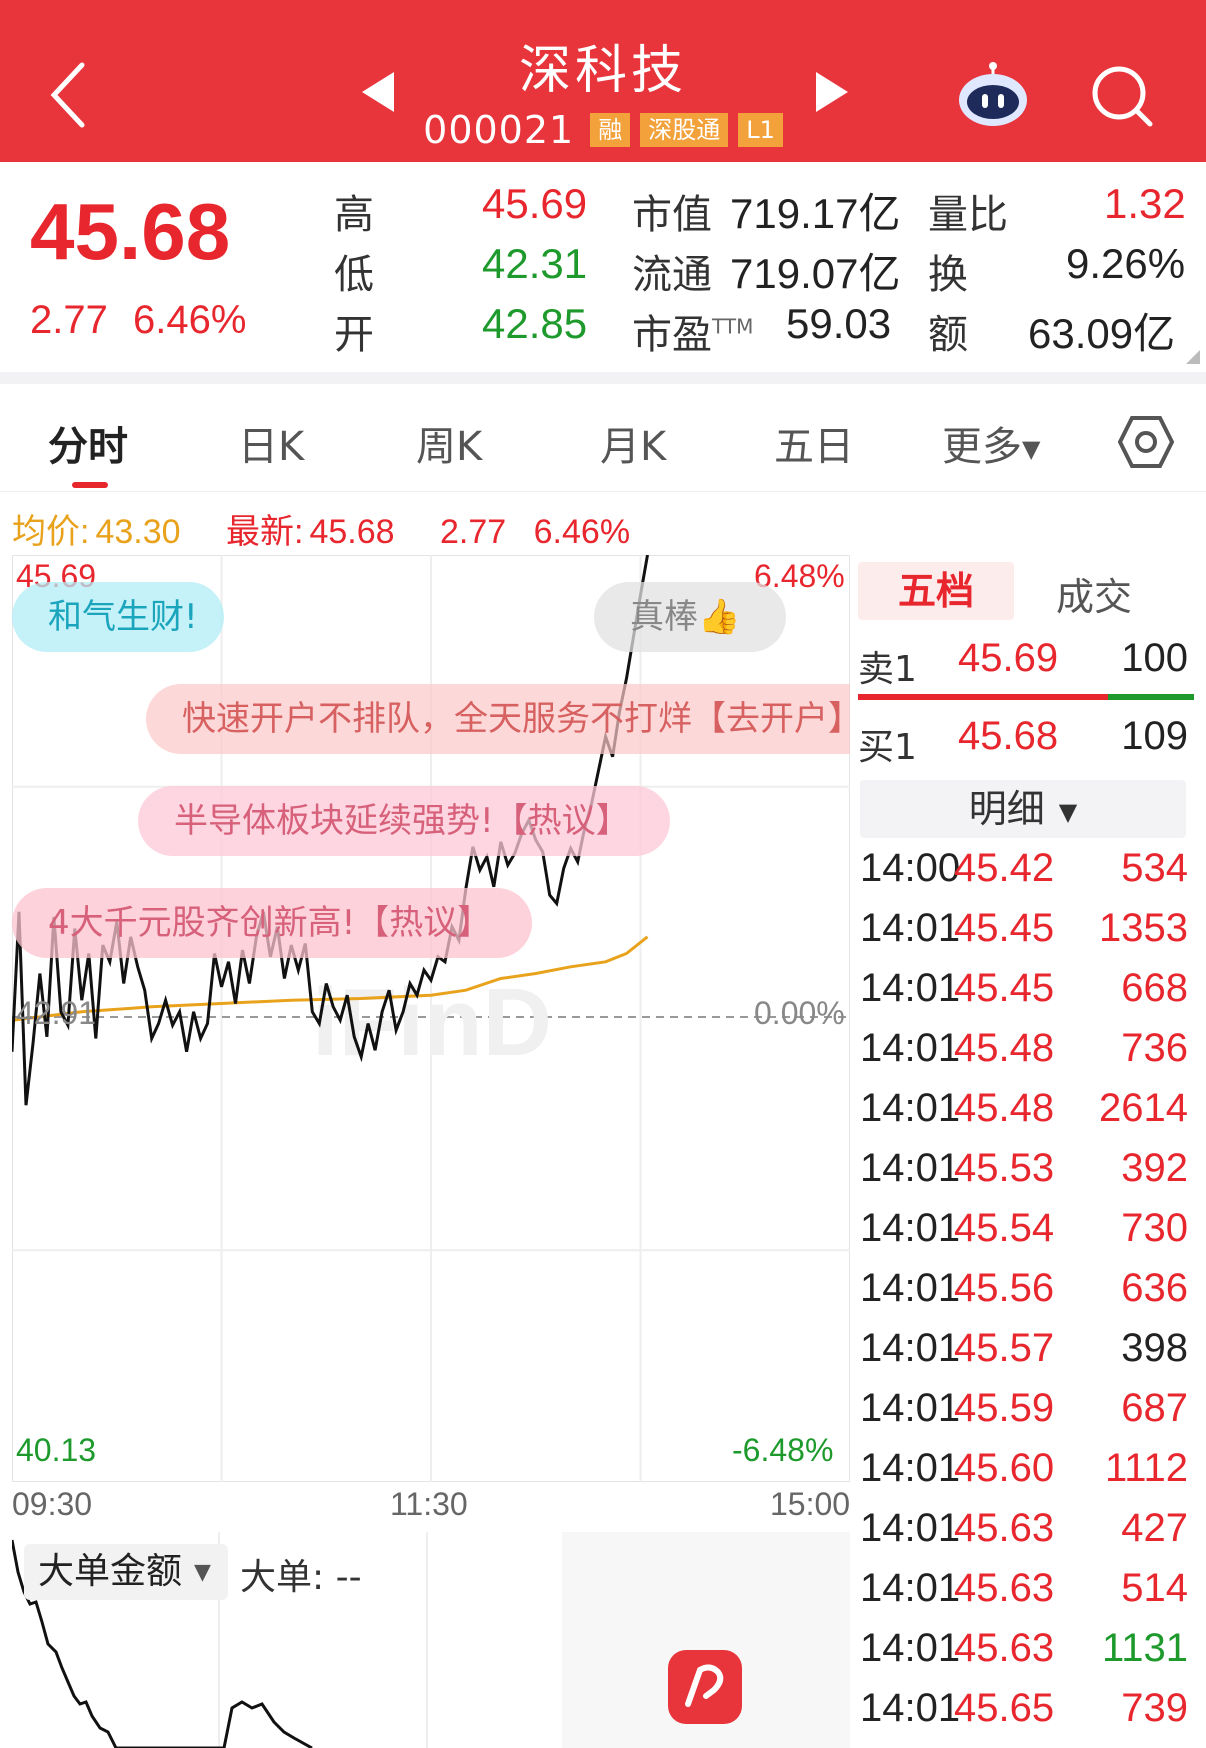 This screenshot has height=1748, width=1206. I want to click on high-label: 高, so click(354, 215).